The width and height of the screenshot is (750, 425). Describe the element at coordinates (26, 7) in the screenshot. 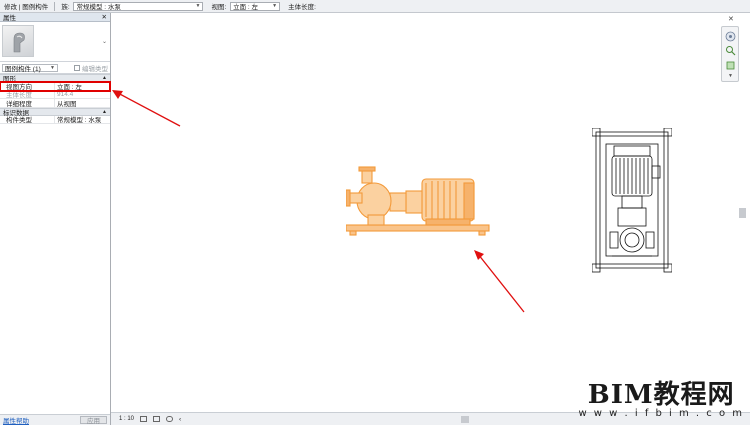

I see `modify-context-label: 修改 | 图例构件` at that location.